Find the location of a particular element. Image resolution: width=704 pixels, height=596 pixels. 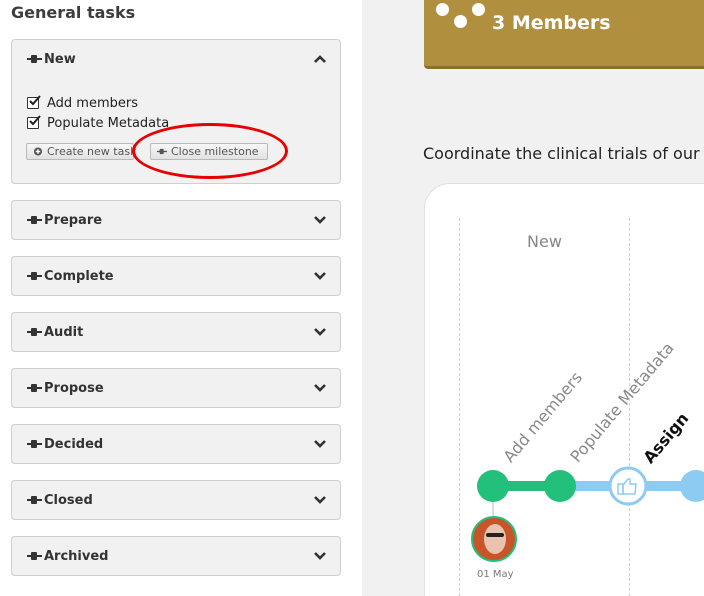

create-task-label: Create new task is located at coordinates (92, 151).